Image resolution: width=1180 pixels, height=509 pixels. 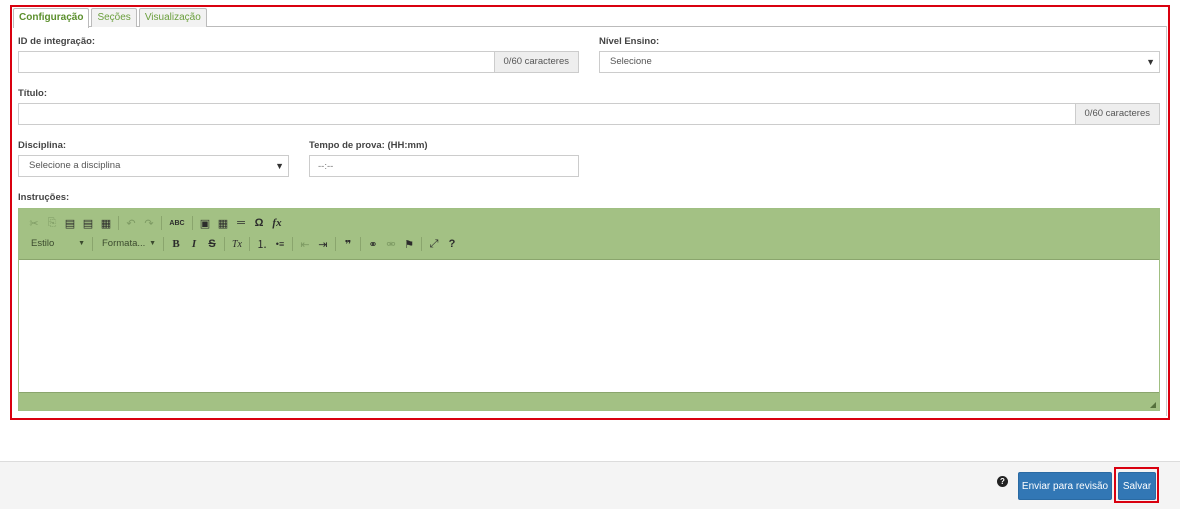 I want to click on editor-status-bar, so click(x=589, y=401).